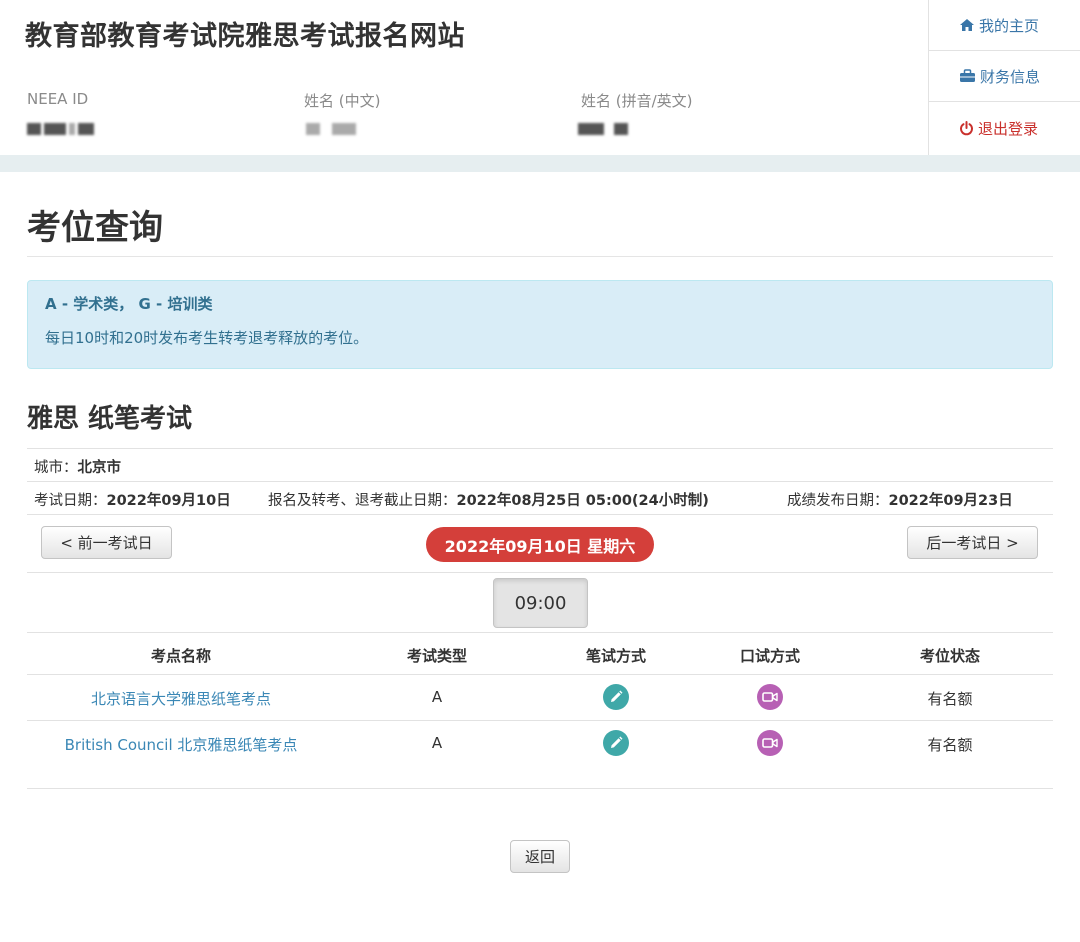 Image resolution: width=1080 pixels, height=942 pixels. Describe the element at coordinates (181, 698) in the screenshot. I see `venue-link: 北京语言大学雅思纸笔考点` at that location.